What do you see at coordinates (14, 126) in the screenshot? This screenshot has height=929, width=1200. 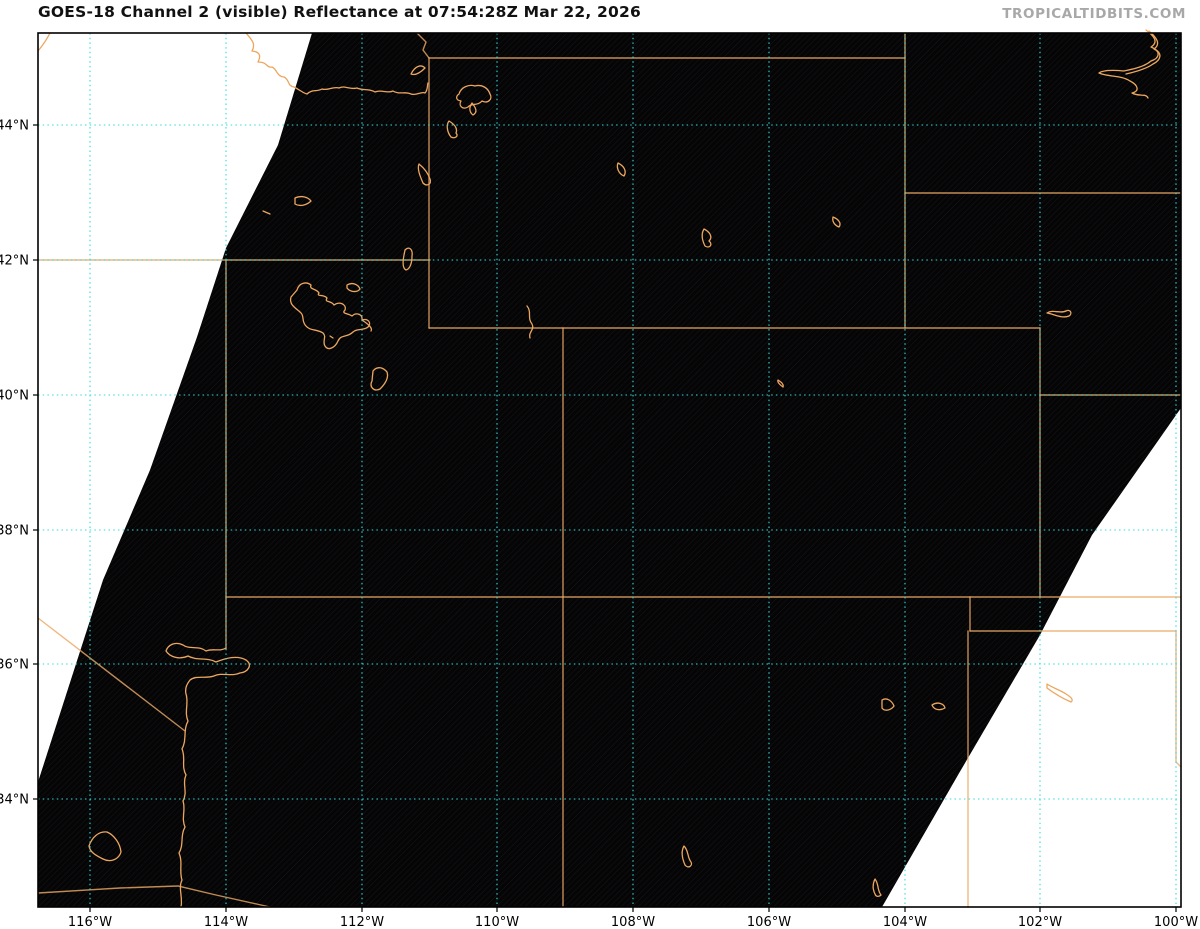 I see `lat-tick-label: 44°N` at bounding box center [14, 126].